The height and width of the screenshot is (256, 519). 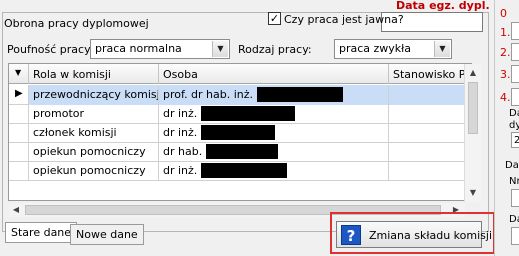 What do you see at coordinates (183, 151) in the screenshot?
I see `person-title: dr hab.` at bounding box center [183, 151].